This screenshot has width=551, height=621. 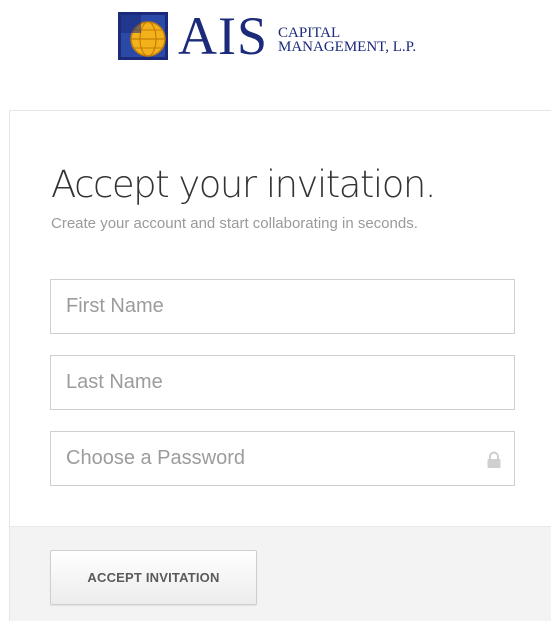 I want to click on last-name-input, so click(x=282, y=382).